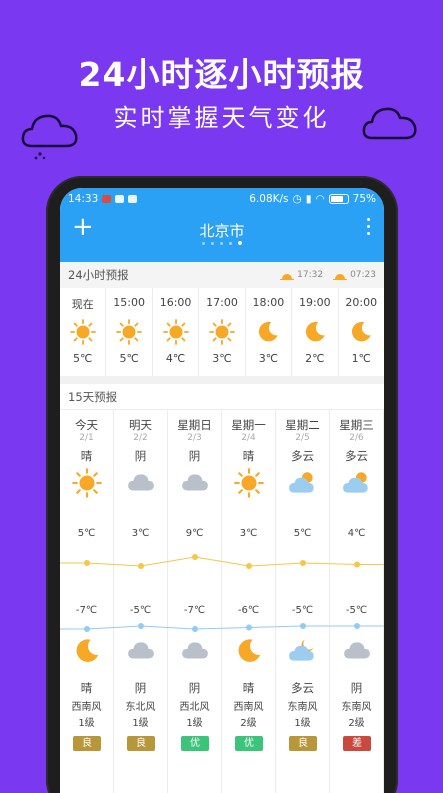 The image size is (443, 793). Describe the element at coordinates (248, 425) in the screenshot. I see `daily-day: 星期一` at that location.